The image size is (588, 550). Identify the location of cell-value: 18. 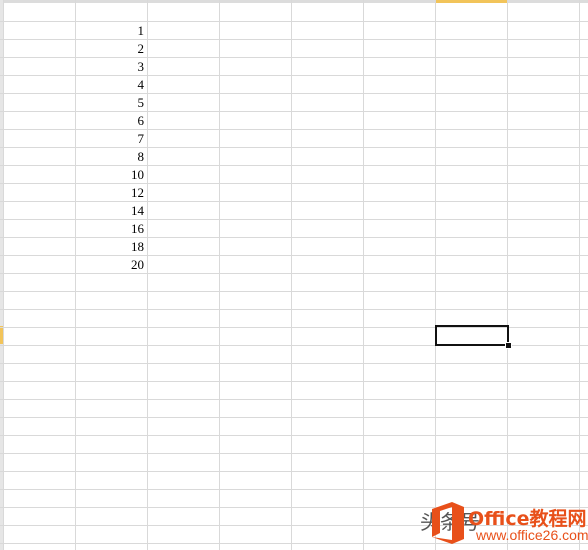
(110, 247).